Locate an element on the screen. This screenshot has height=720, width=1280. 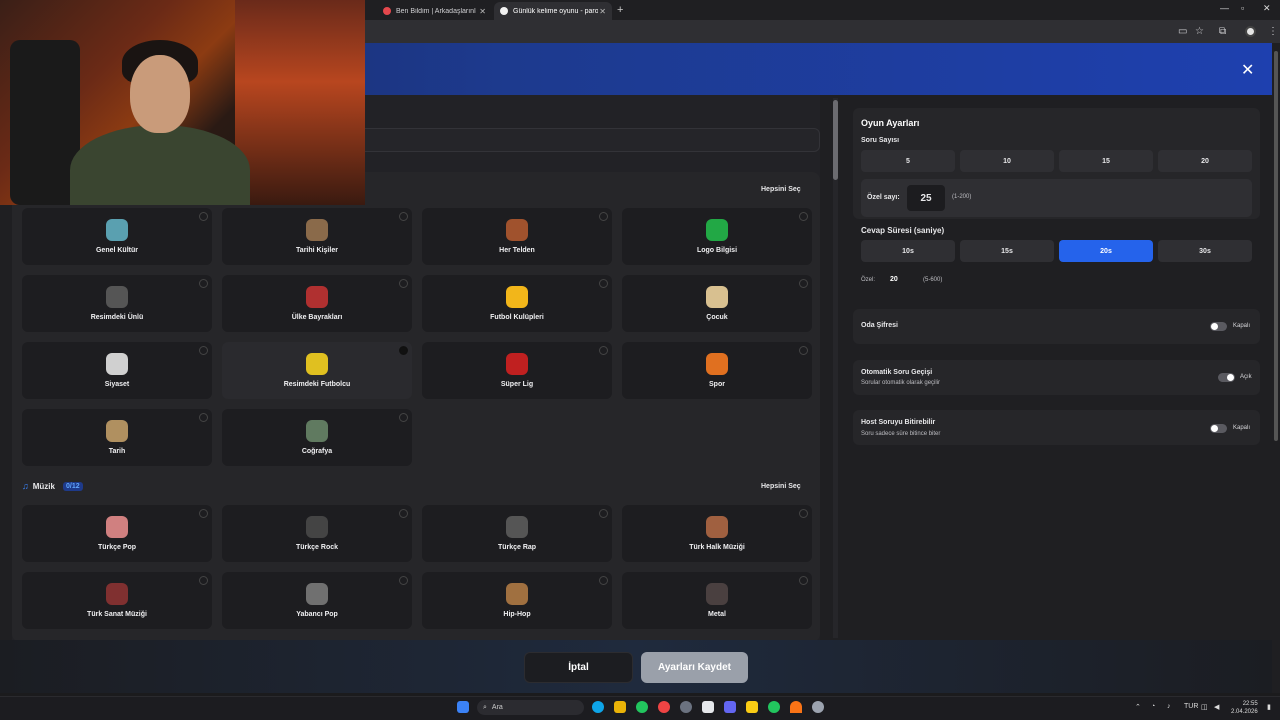
category-card: Türkçe Pop is located at coordinates (117, 533).